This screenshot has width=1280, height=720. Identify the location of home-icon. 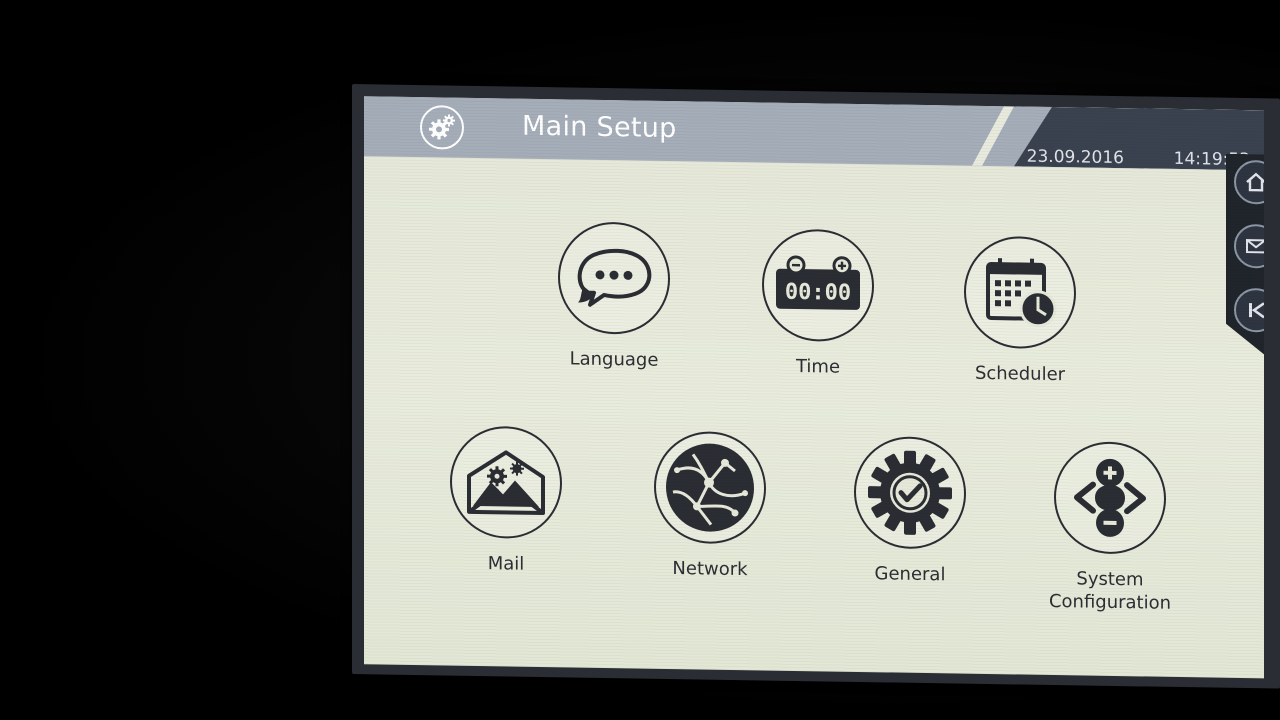
(1254, 182).